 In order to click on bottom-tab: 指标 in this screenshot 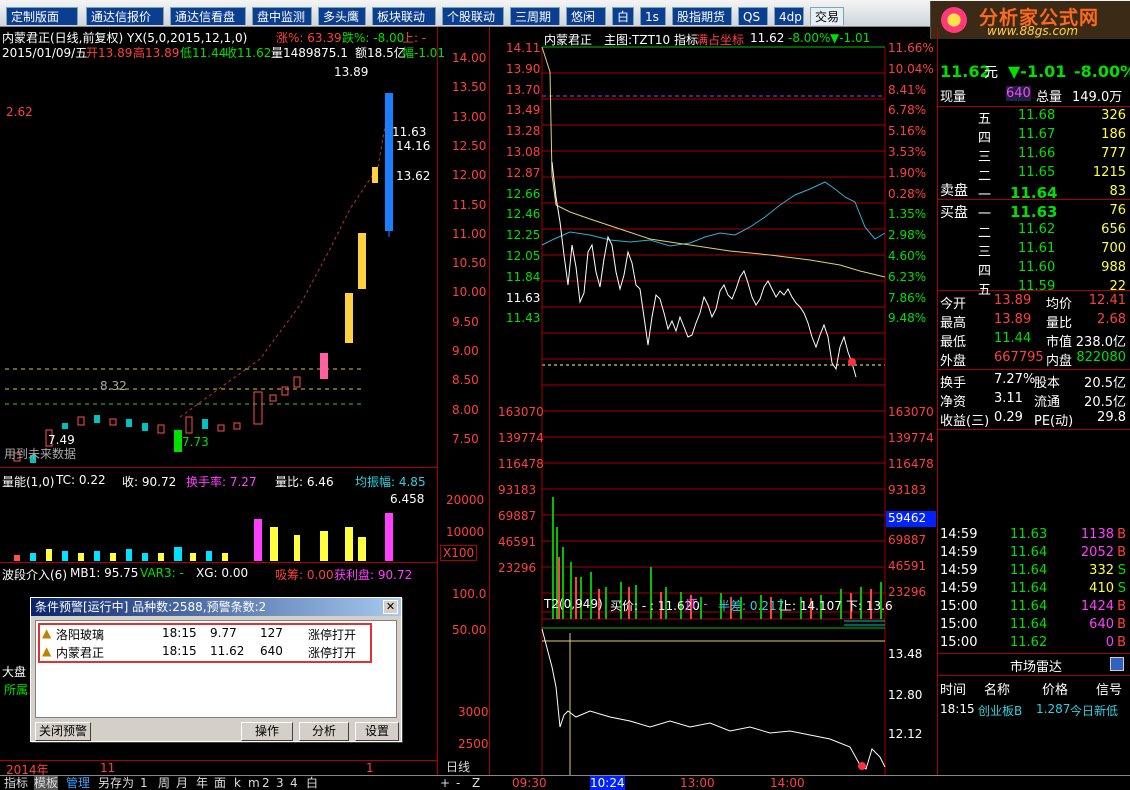, I will do `click(16, 783)`.